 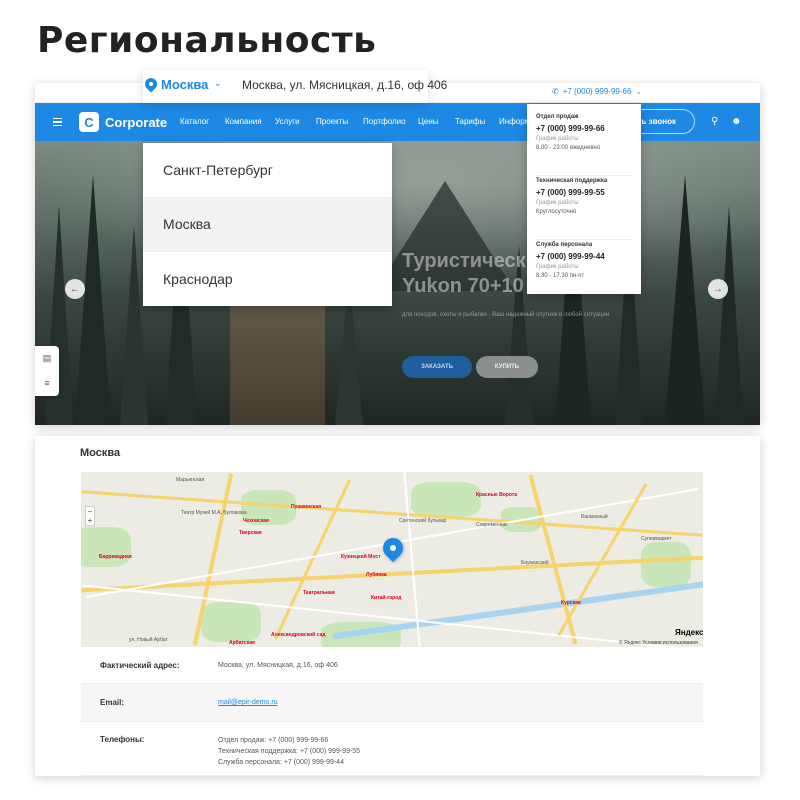 What do you see at coordinates (75, 289) in the screenshot?
I see `arrow-left-icon: ←` at bounding box center [75, 289].